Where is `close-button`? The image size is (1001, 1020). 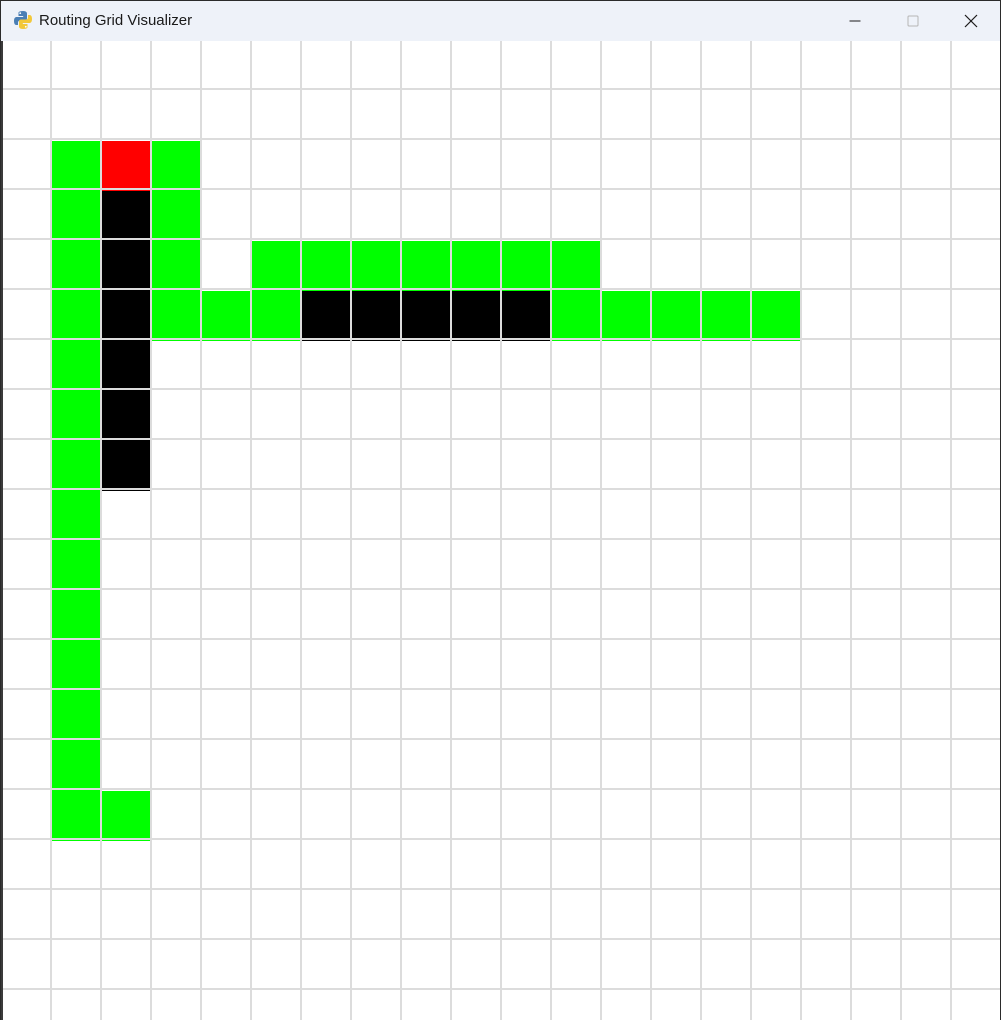 close-button is located at coordinates (971, 21).